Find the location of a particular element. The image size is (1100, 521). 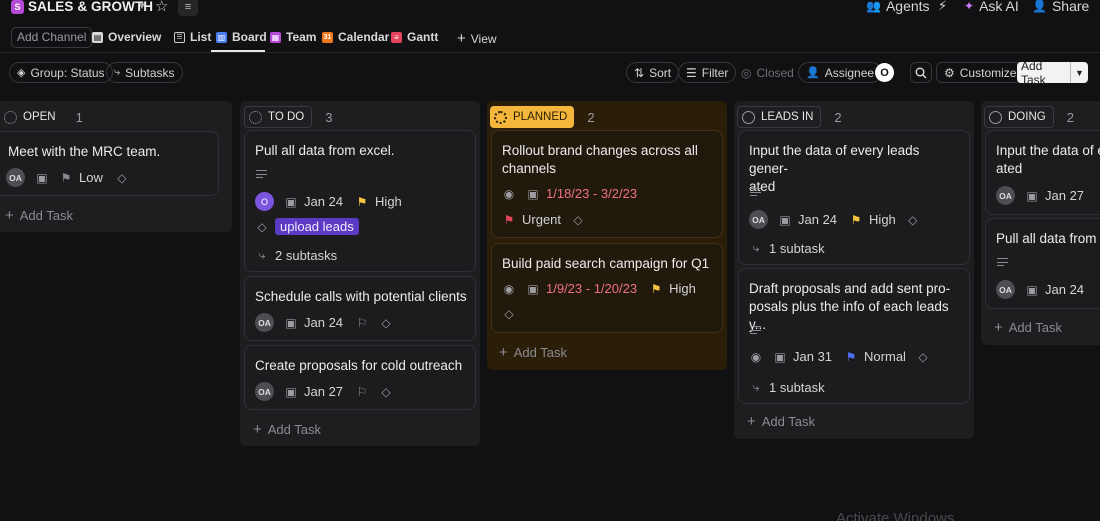

add-view-button: + View is located at coordinates (477, 38).